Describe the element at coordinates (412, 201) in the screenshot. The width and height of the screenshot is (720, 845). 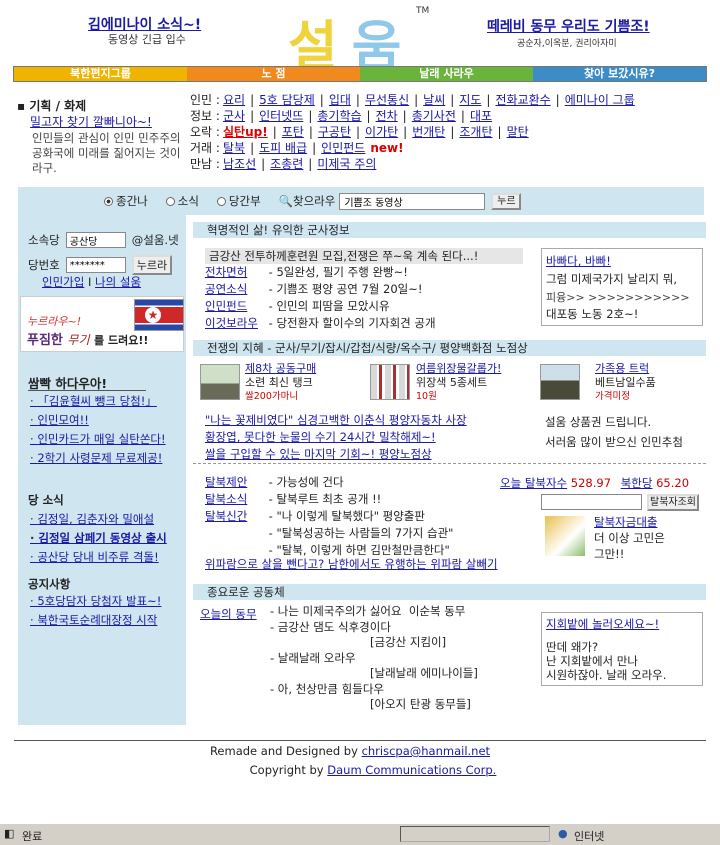
I see `search-input` at that location.